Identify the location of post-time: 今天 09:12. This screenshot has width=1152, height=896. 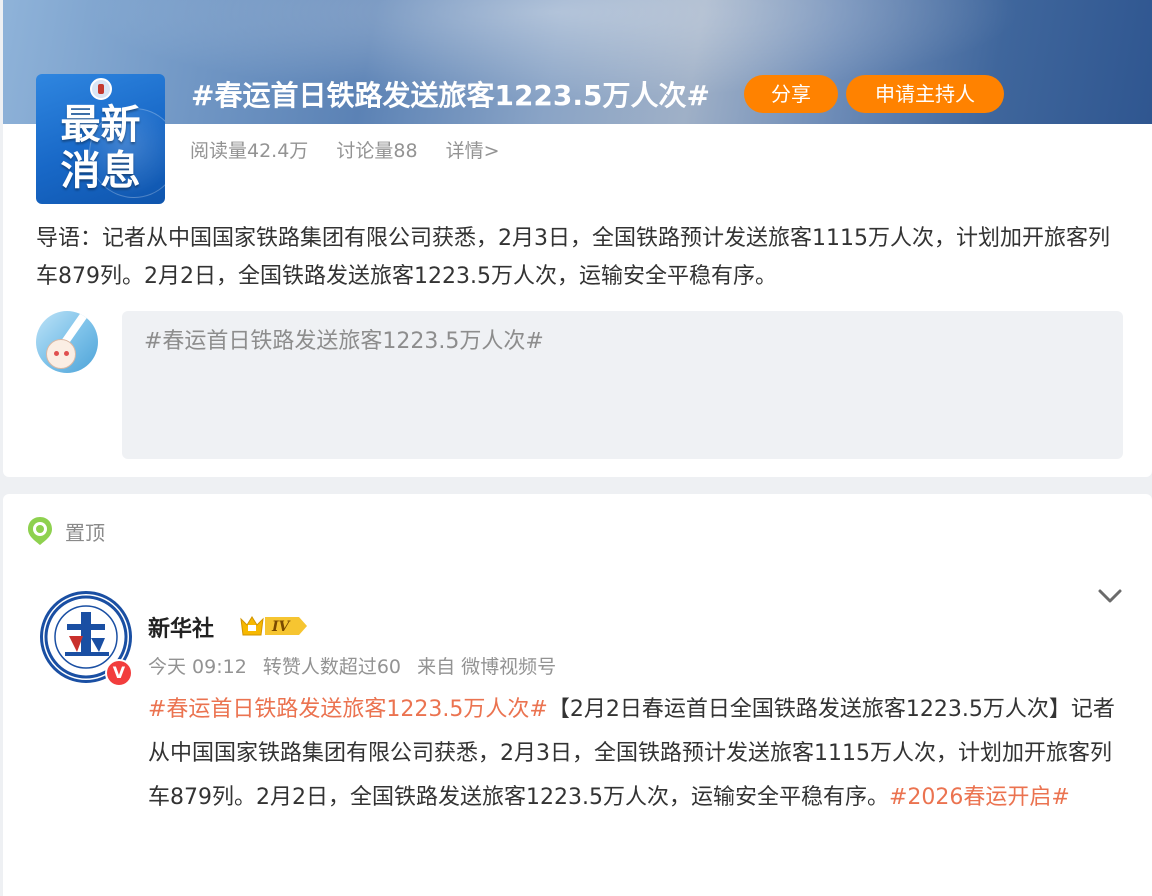
(197, 667).